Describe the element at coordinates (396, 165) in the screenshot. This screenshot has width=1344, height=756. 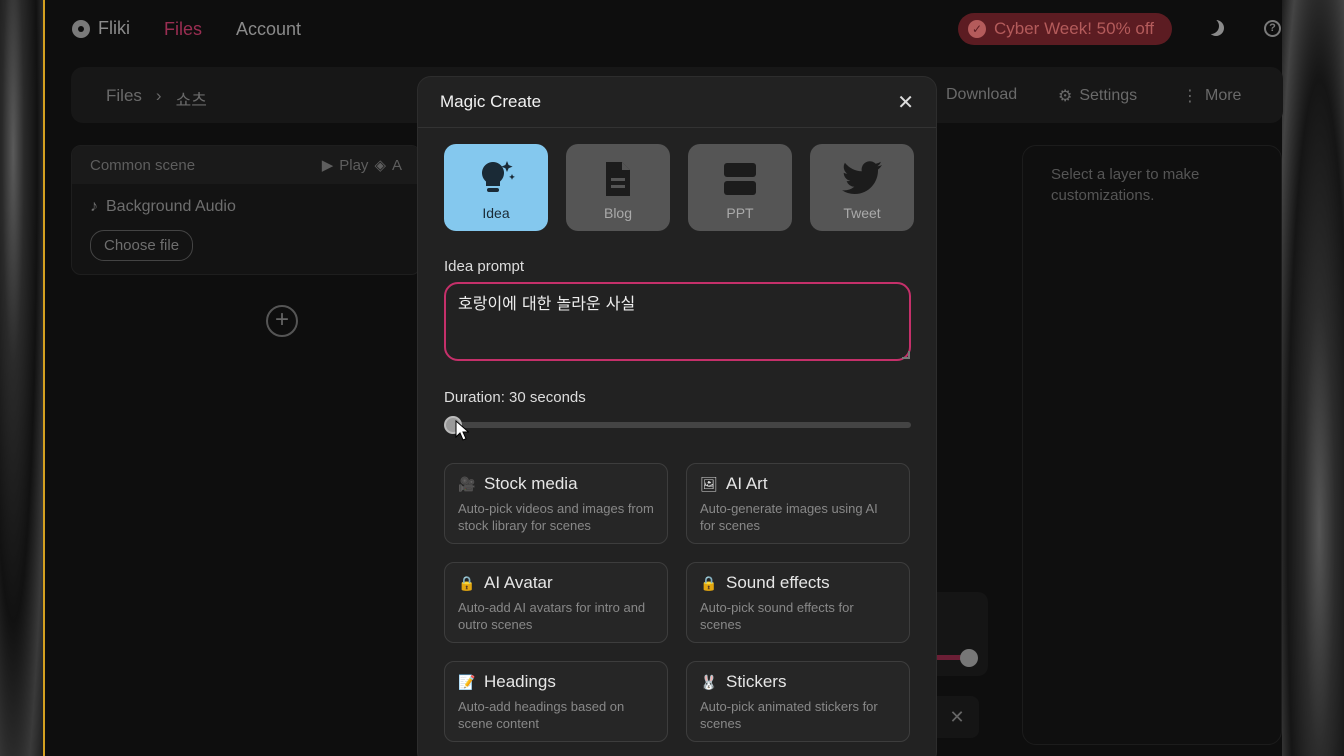
I see `scene-extra-label: A` at that location.